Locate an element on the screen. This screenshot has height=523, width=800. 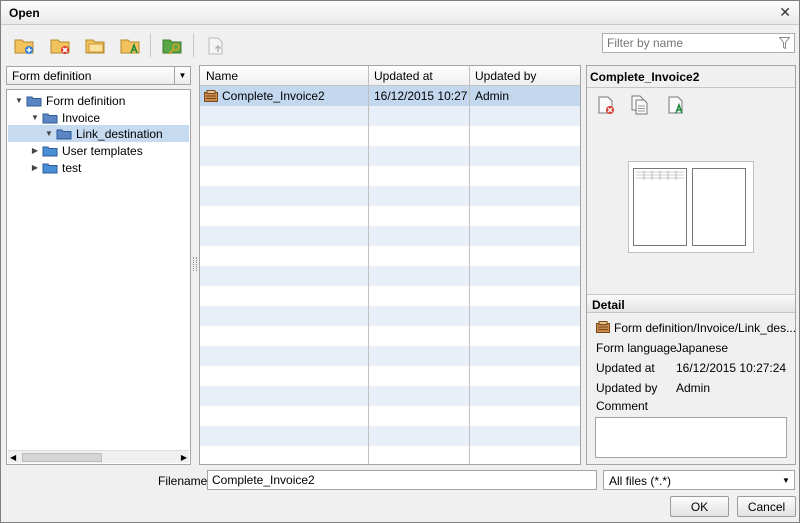
cell-updated-by: Admin is located at coordinates (492, 96).